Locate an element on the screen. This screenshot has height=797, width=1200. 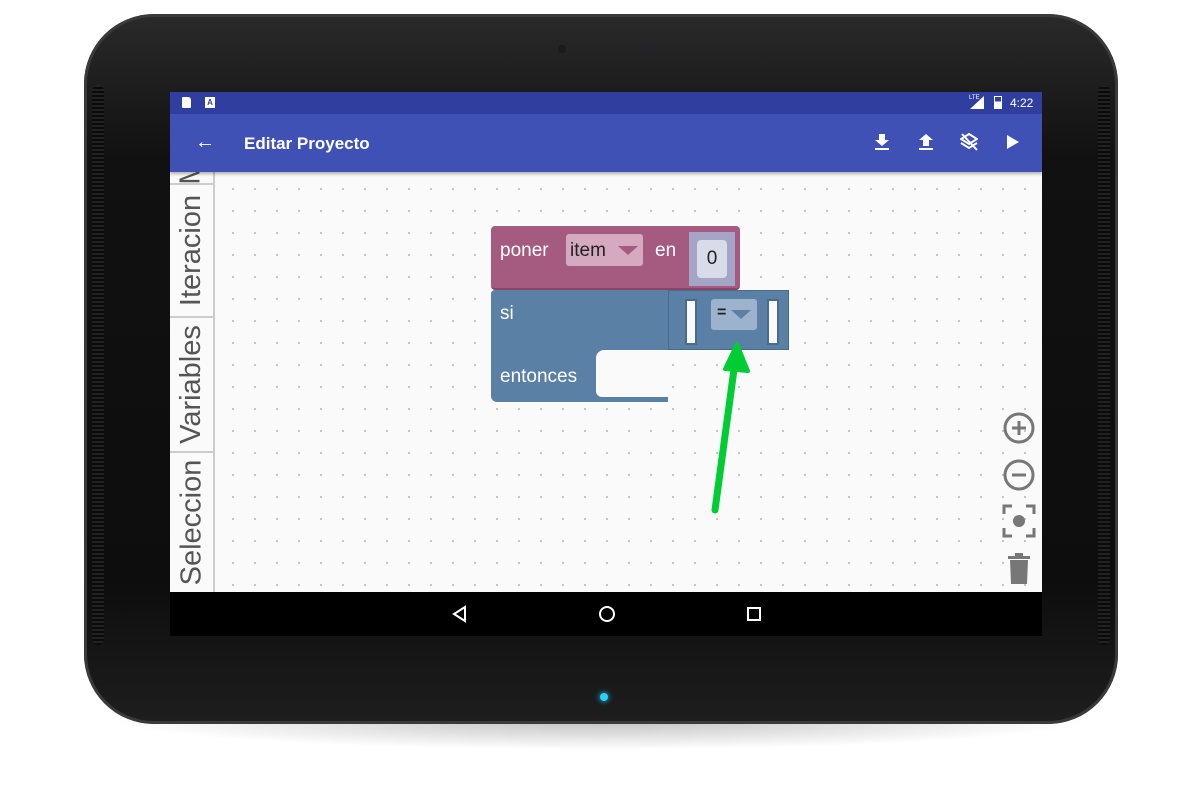
upload-button is located at coordinates (926, 142).